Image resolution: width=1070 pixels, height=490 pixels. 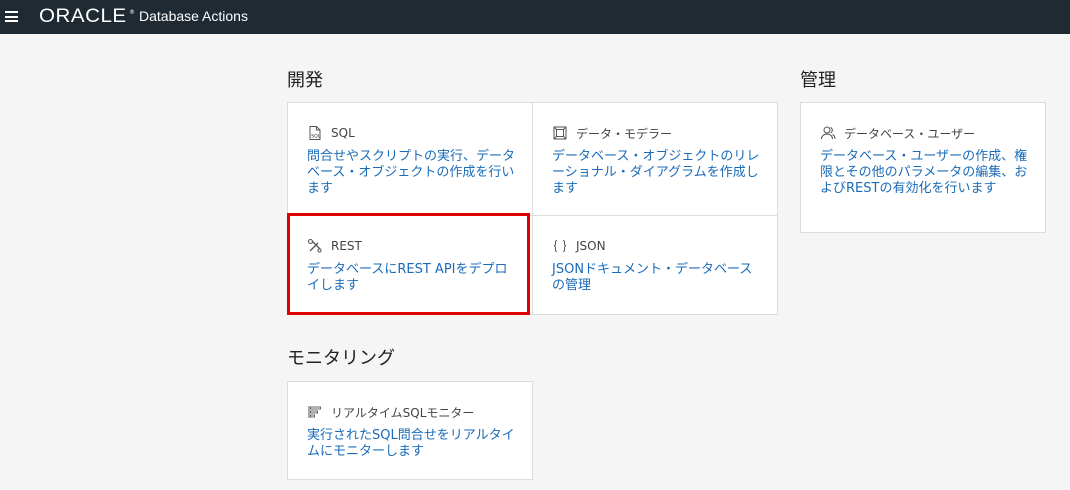 I want to click on card-json: JSON JSONドキュメント・データベースの管理, so click(x=655, y=265).